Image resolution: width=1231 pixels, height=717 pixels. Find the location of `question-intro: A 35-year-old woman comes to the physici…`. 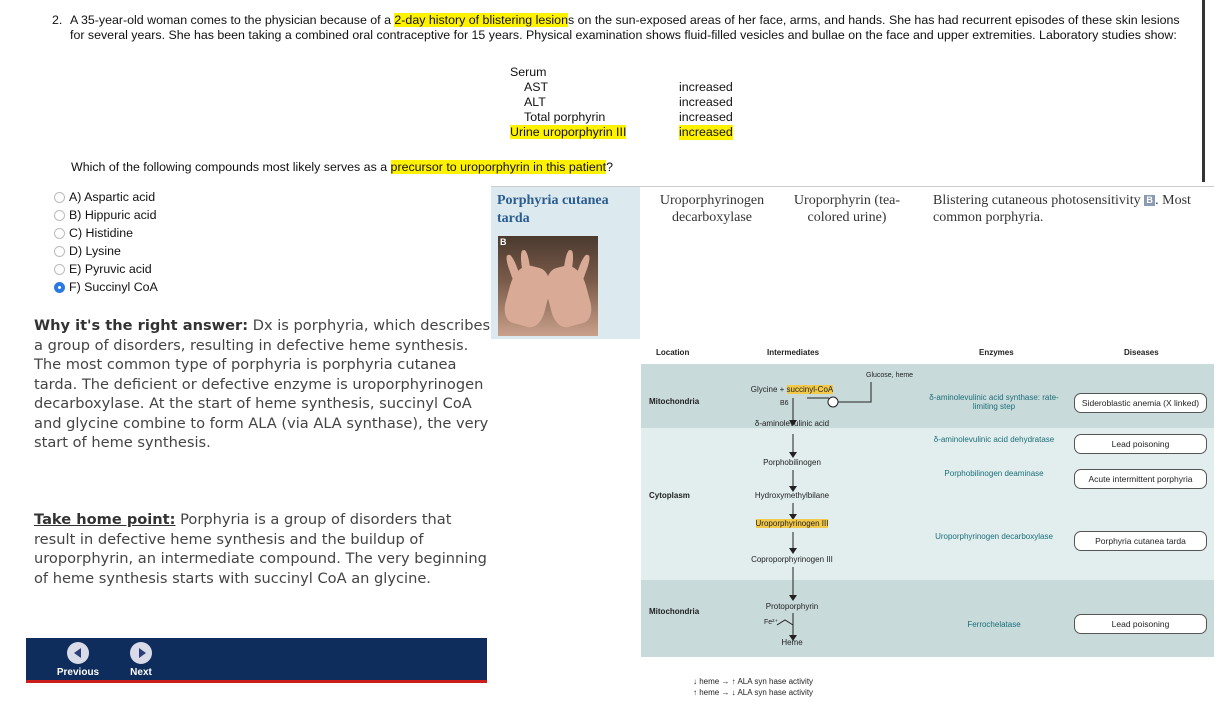

question-intro: A 35-year-old woman comes to the physici… is located at coordinates (232, 20).